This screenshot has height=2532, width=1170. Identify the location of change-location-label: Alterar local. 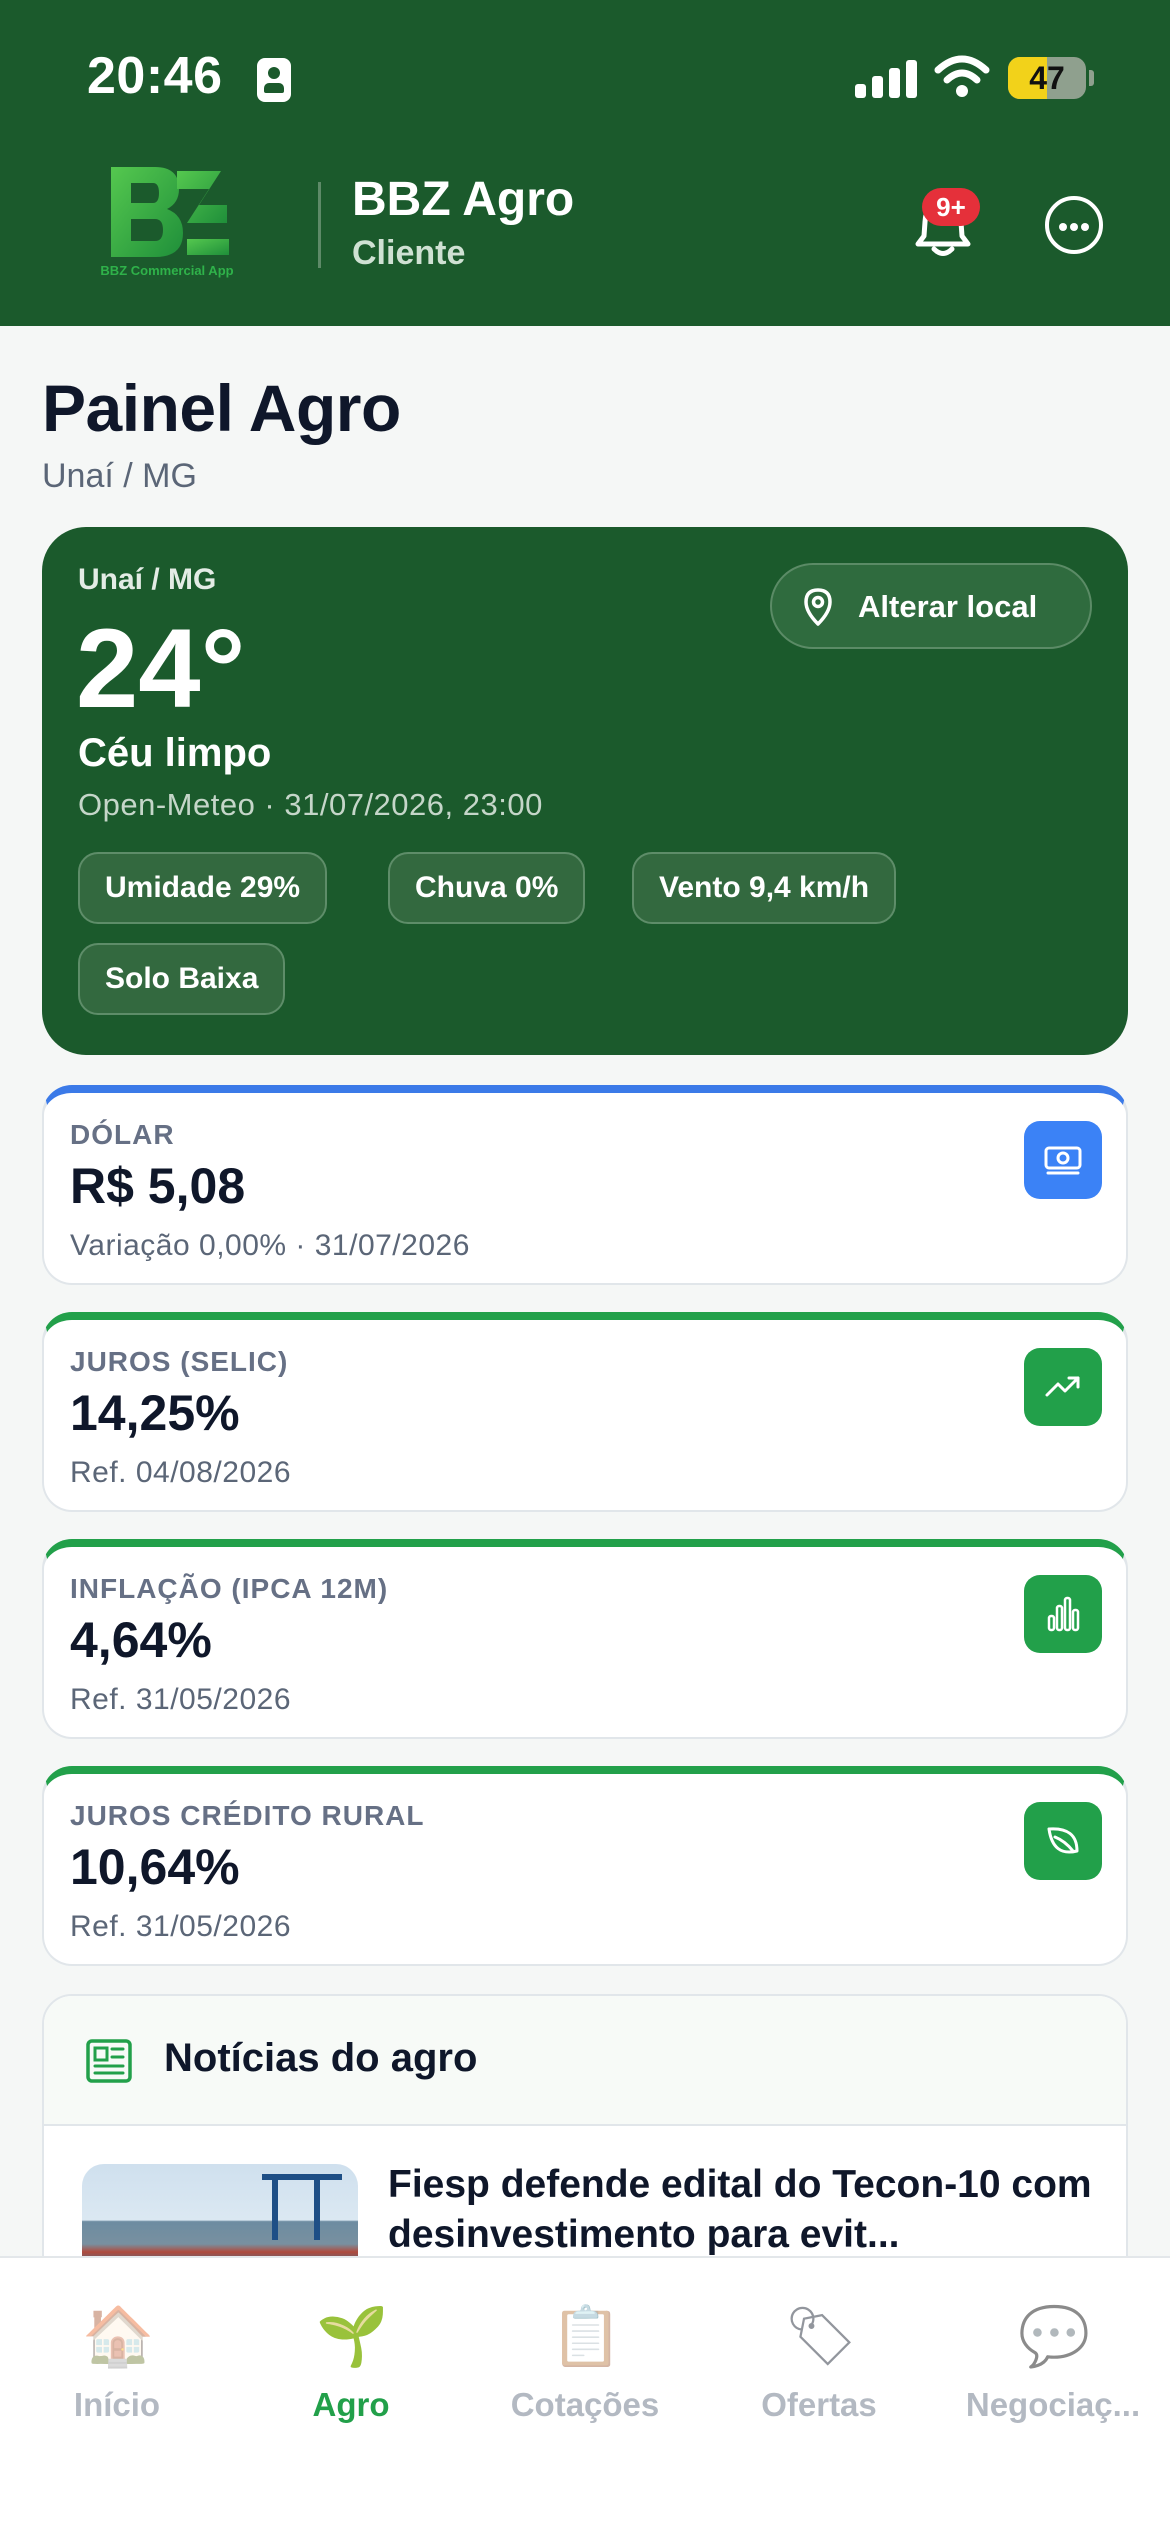
(948, 606).